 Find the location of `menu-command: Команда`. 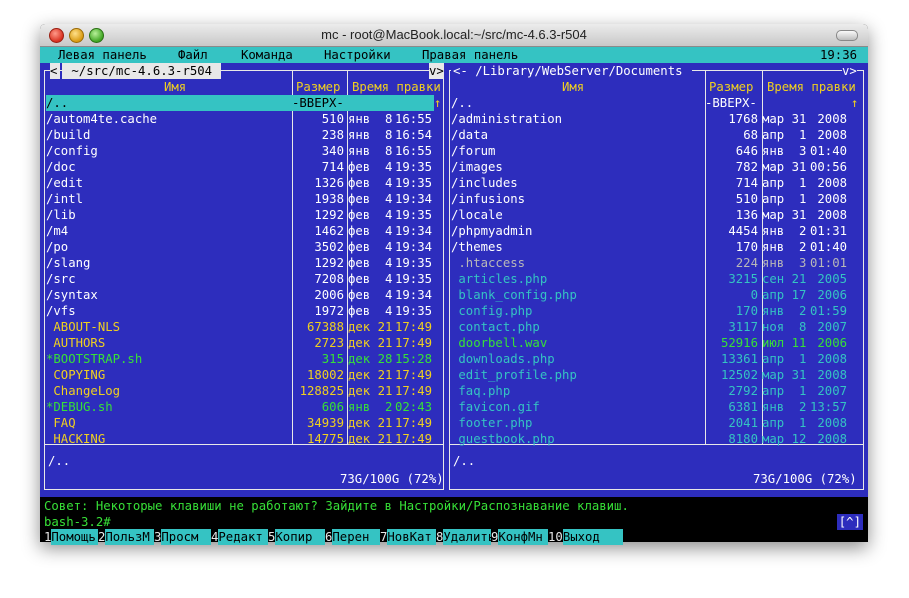

menu-command: Команда is located at coordinates (267, 55).